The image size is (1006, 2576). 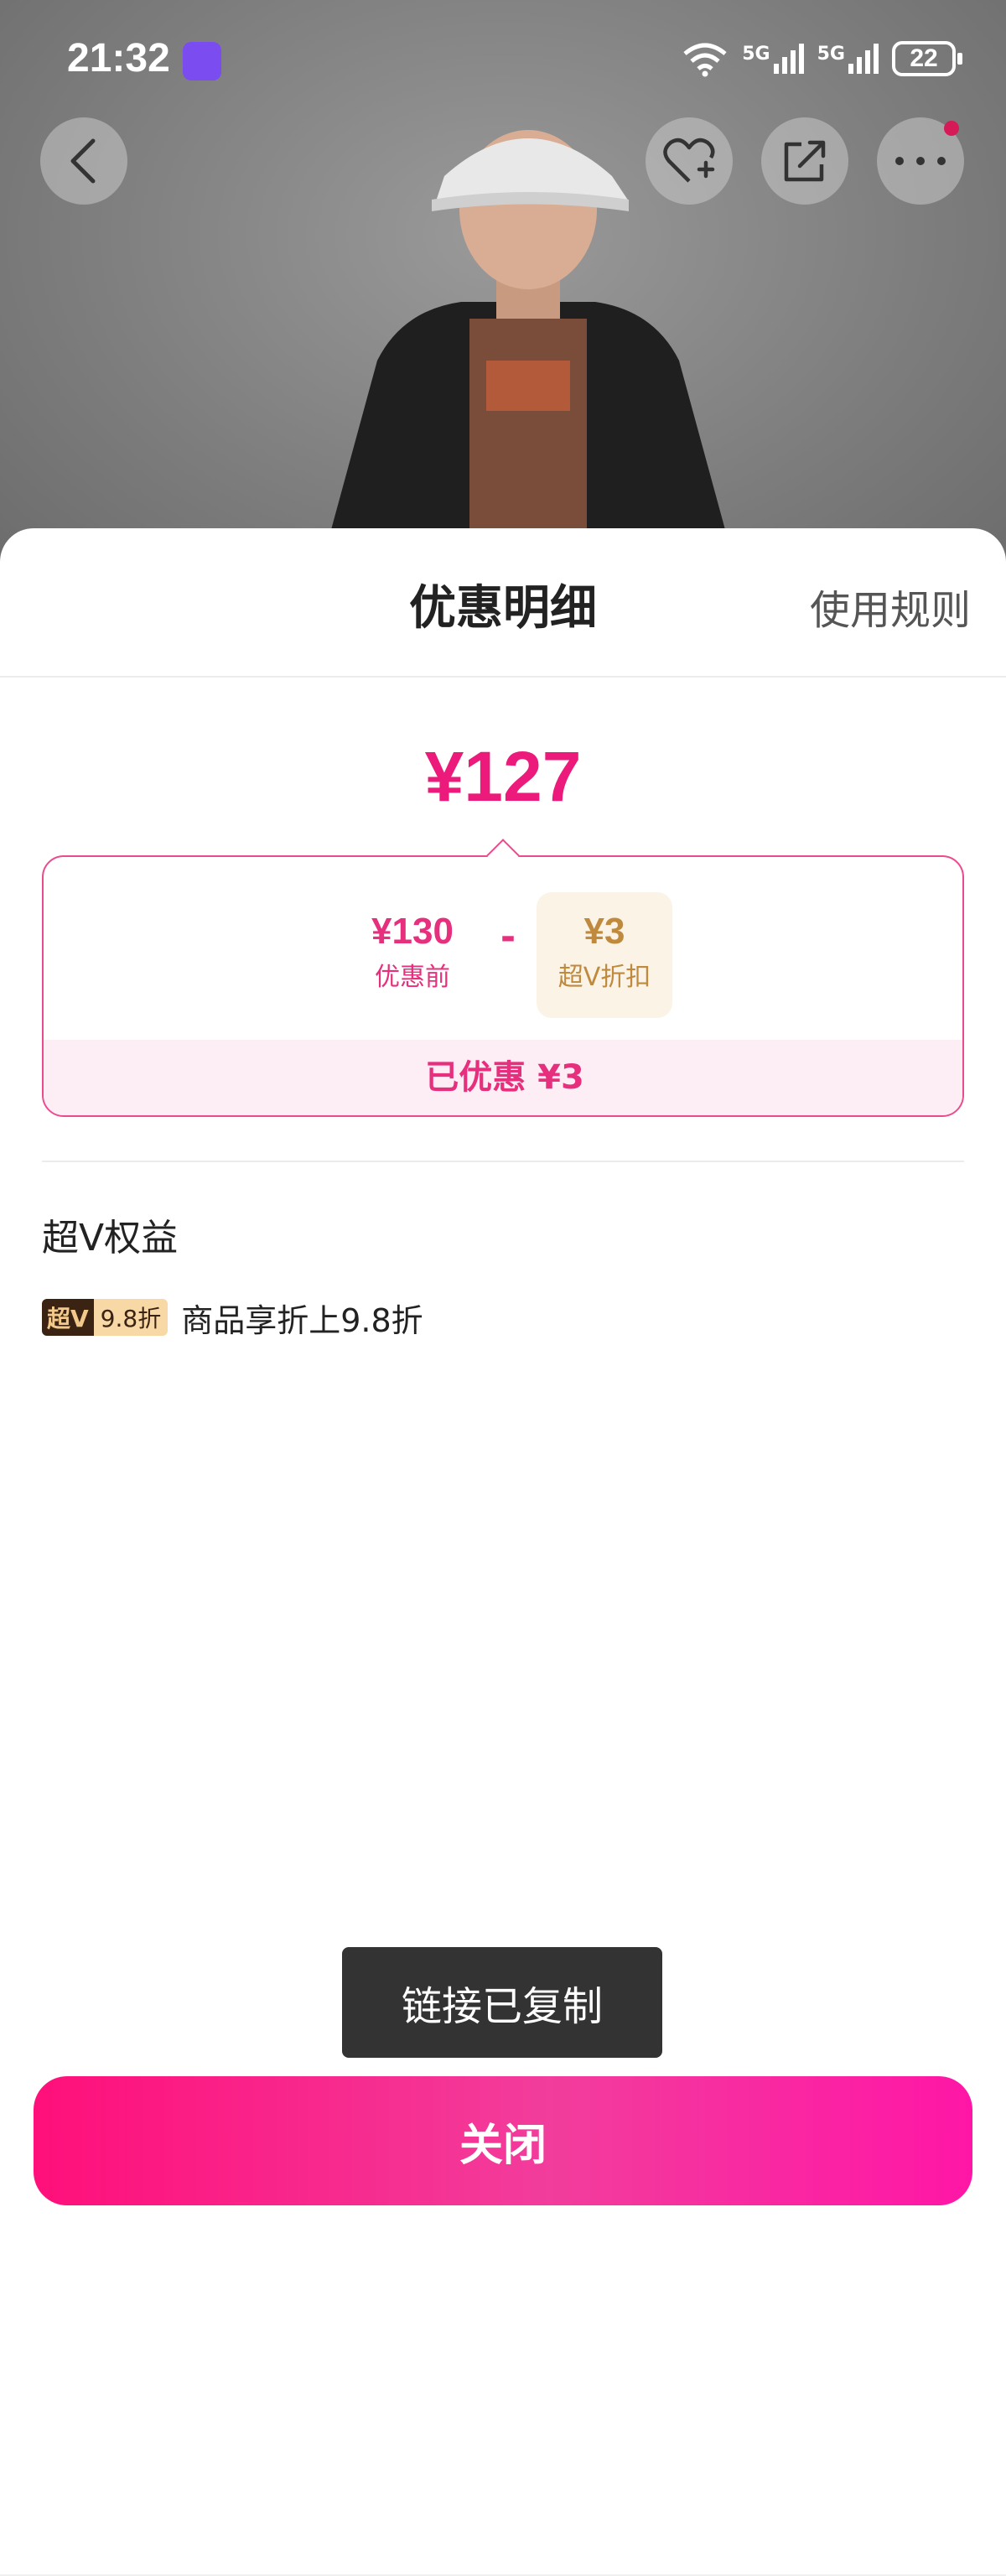 What do you see at coordinates (773, 59) in the screenshot?
I see `cell-signal-1: 5G` at bounding box center [773, 59].